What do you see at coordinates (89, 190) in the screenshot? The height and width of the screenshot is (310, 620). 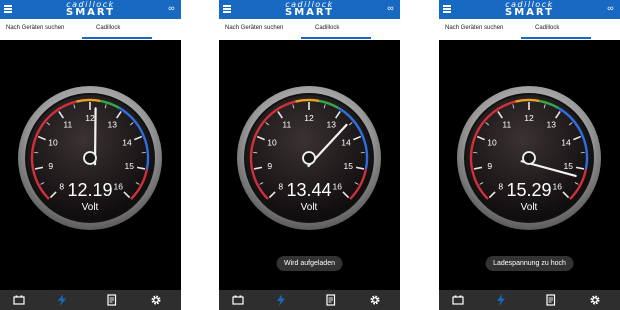 I see `voltage-readout: 12.19` at bounding box center [89, 190].